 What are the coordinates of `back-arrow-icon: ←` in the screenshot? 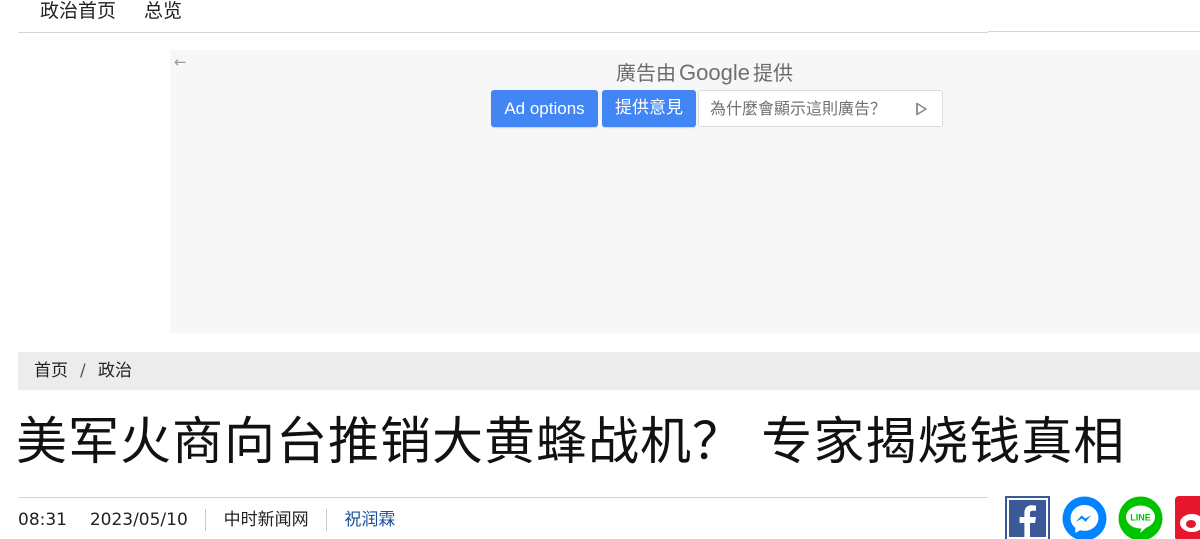 It's located at (180, 62).